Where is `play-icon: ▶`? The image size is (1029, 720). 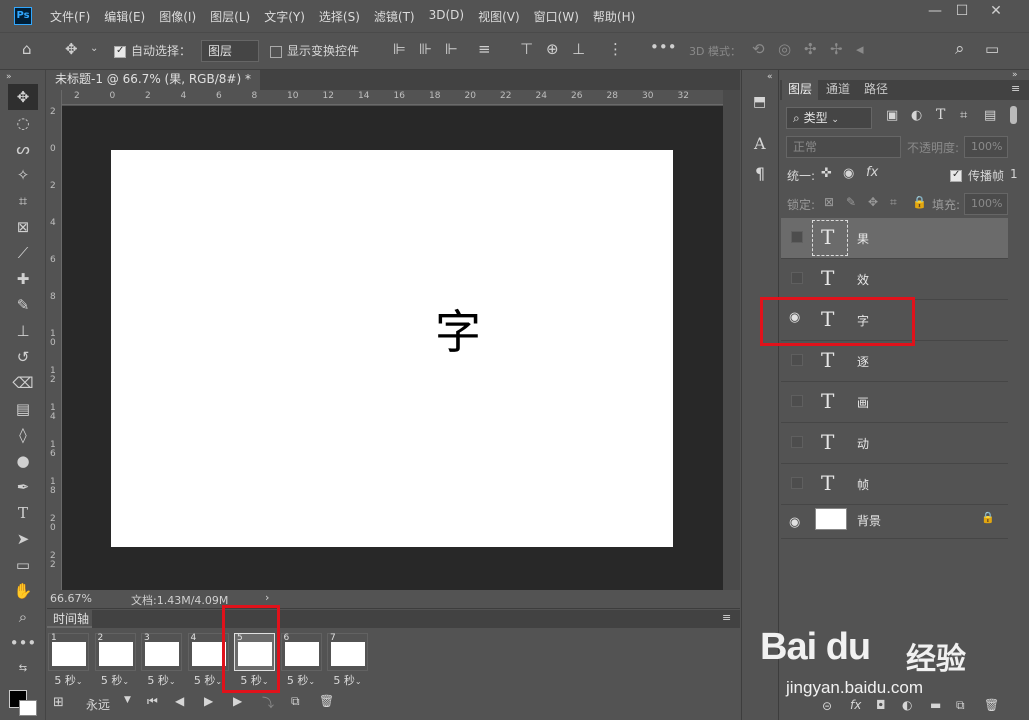 play-icon: ▶ is located at coordinates (208, 701).